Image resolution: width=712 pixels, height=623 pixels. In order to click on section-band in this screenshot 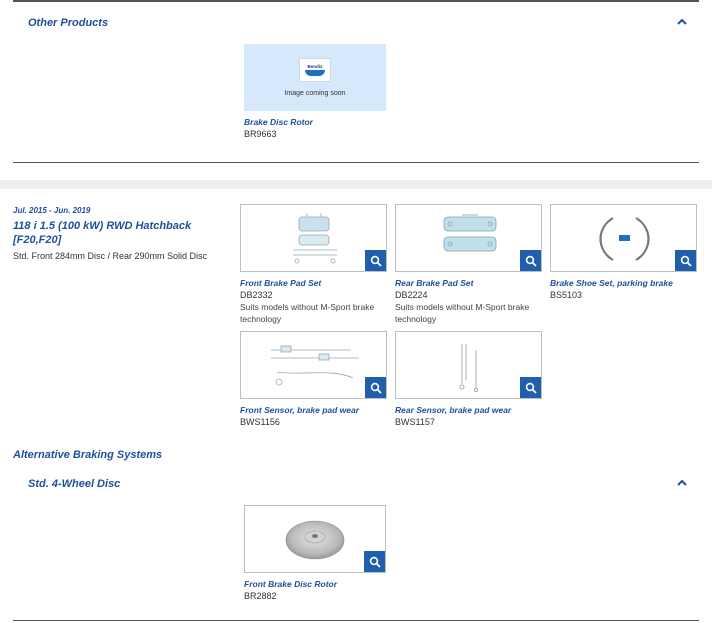, I will do `click(356, 184)`.